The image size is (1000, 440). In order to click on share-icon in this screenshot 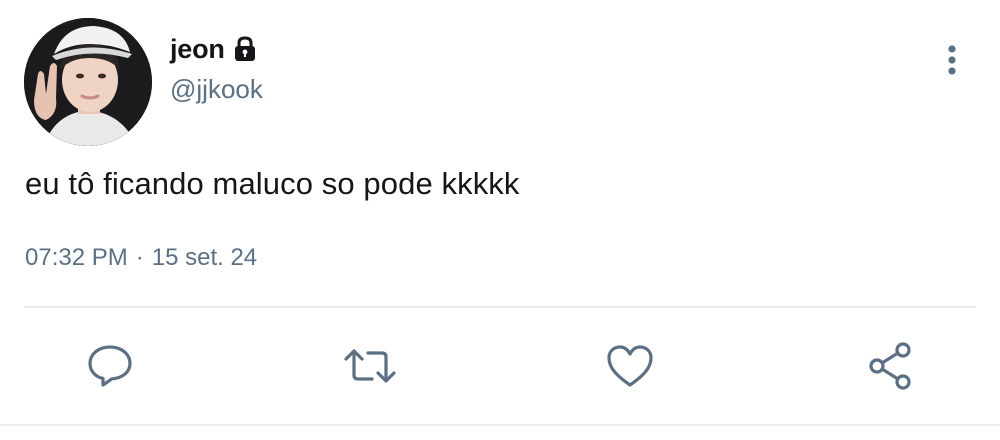, I will do `click(890, 366)`.